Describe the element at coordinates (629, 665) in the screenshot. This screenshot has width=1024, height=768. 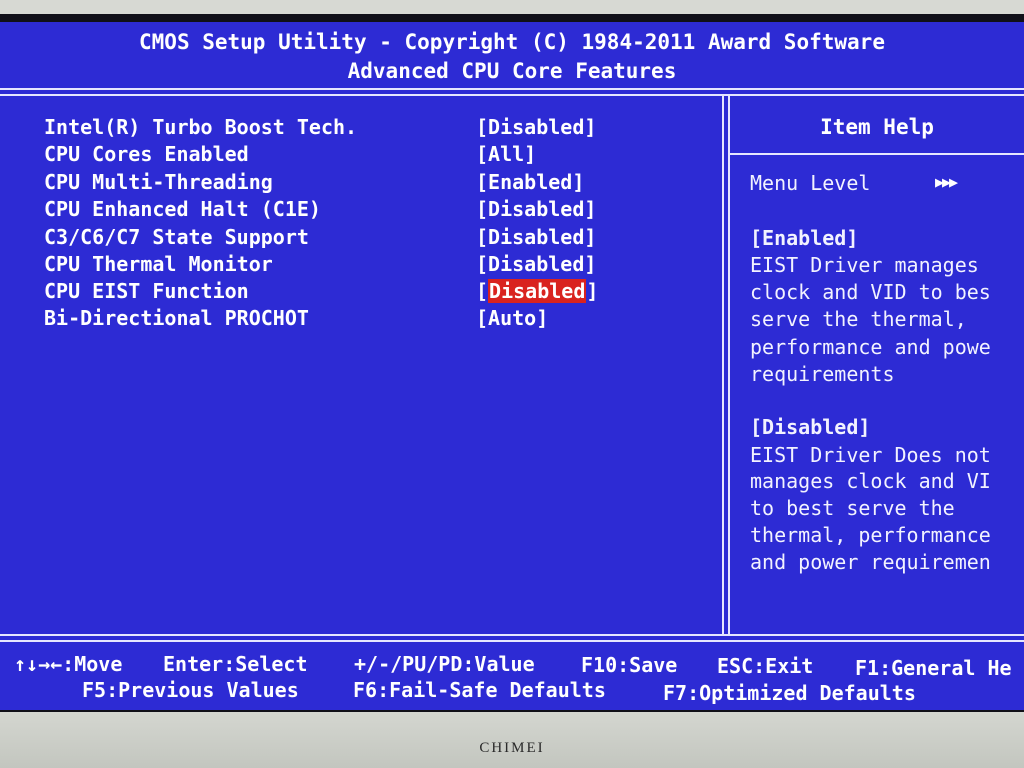
I see `key-hint-save: F10:Save` at that location.